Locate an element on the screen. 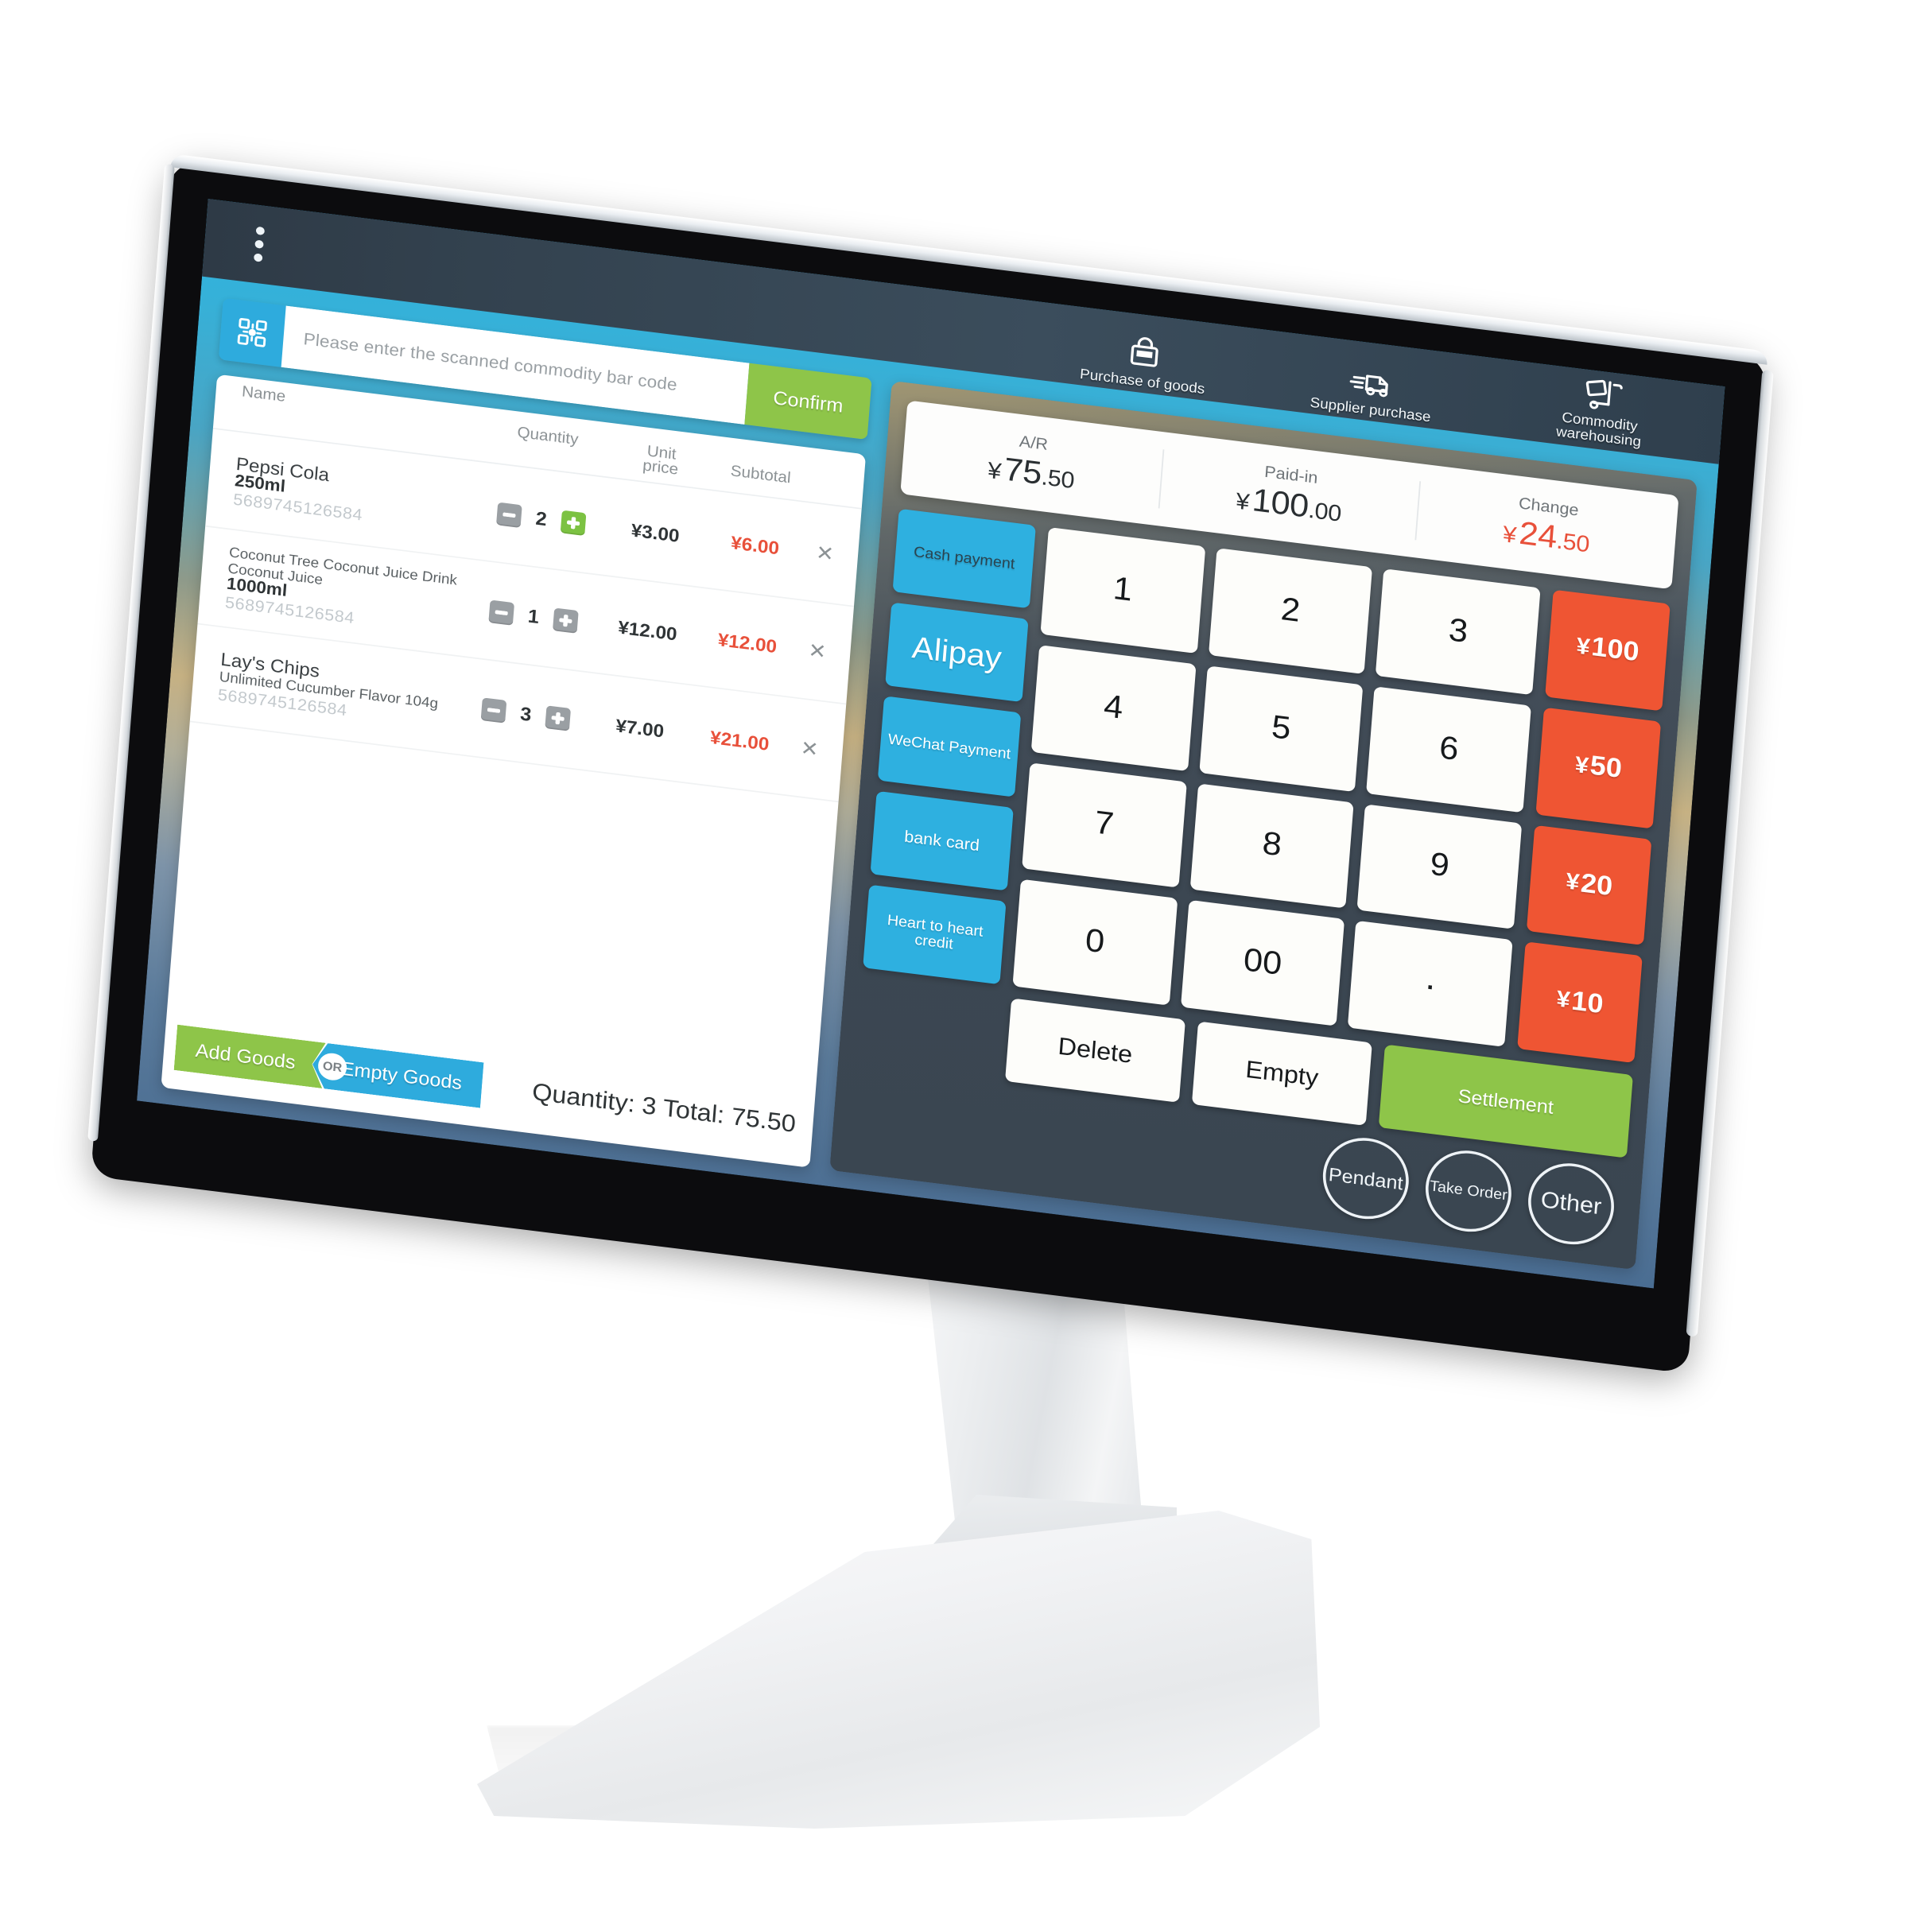 The height and width of the screenshot is (1932, 1913). key-00: 00 is located at coordinates (1262, 963).